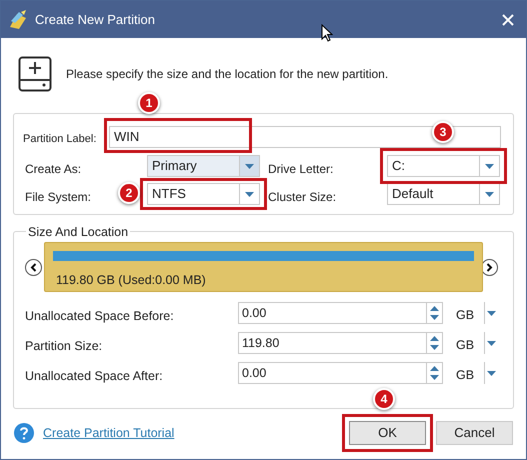 This screenshot has height=460, width=527. I want to click on dialog-button: Cancel, so click(474, 433).